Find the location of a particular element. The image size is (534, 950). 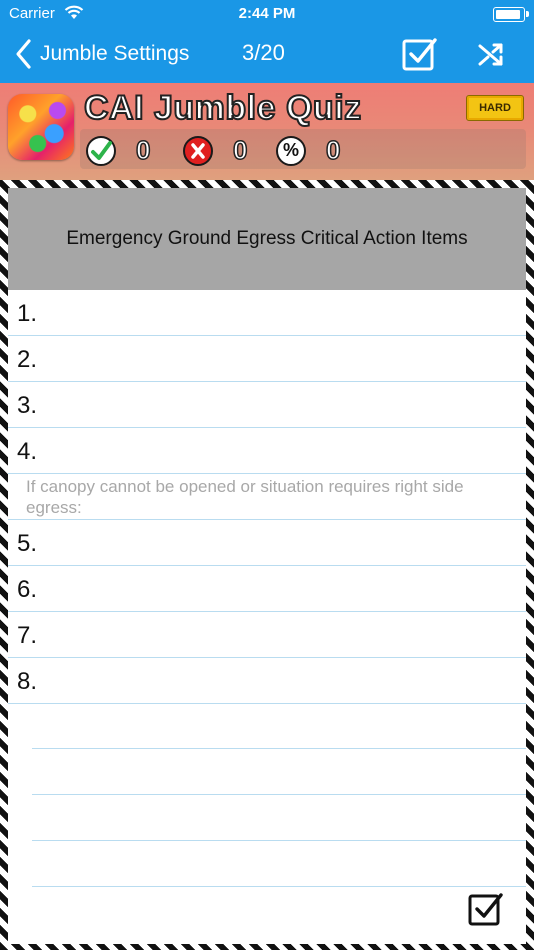

app-logo-icon is located at coordinates (41, 127).